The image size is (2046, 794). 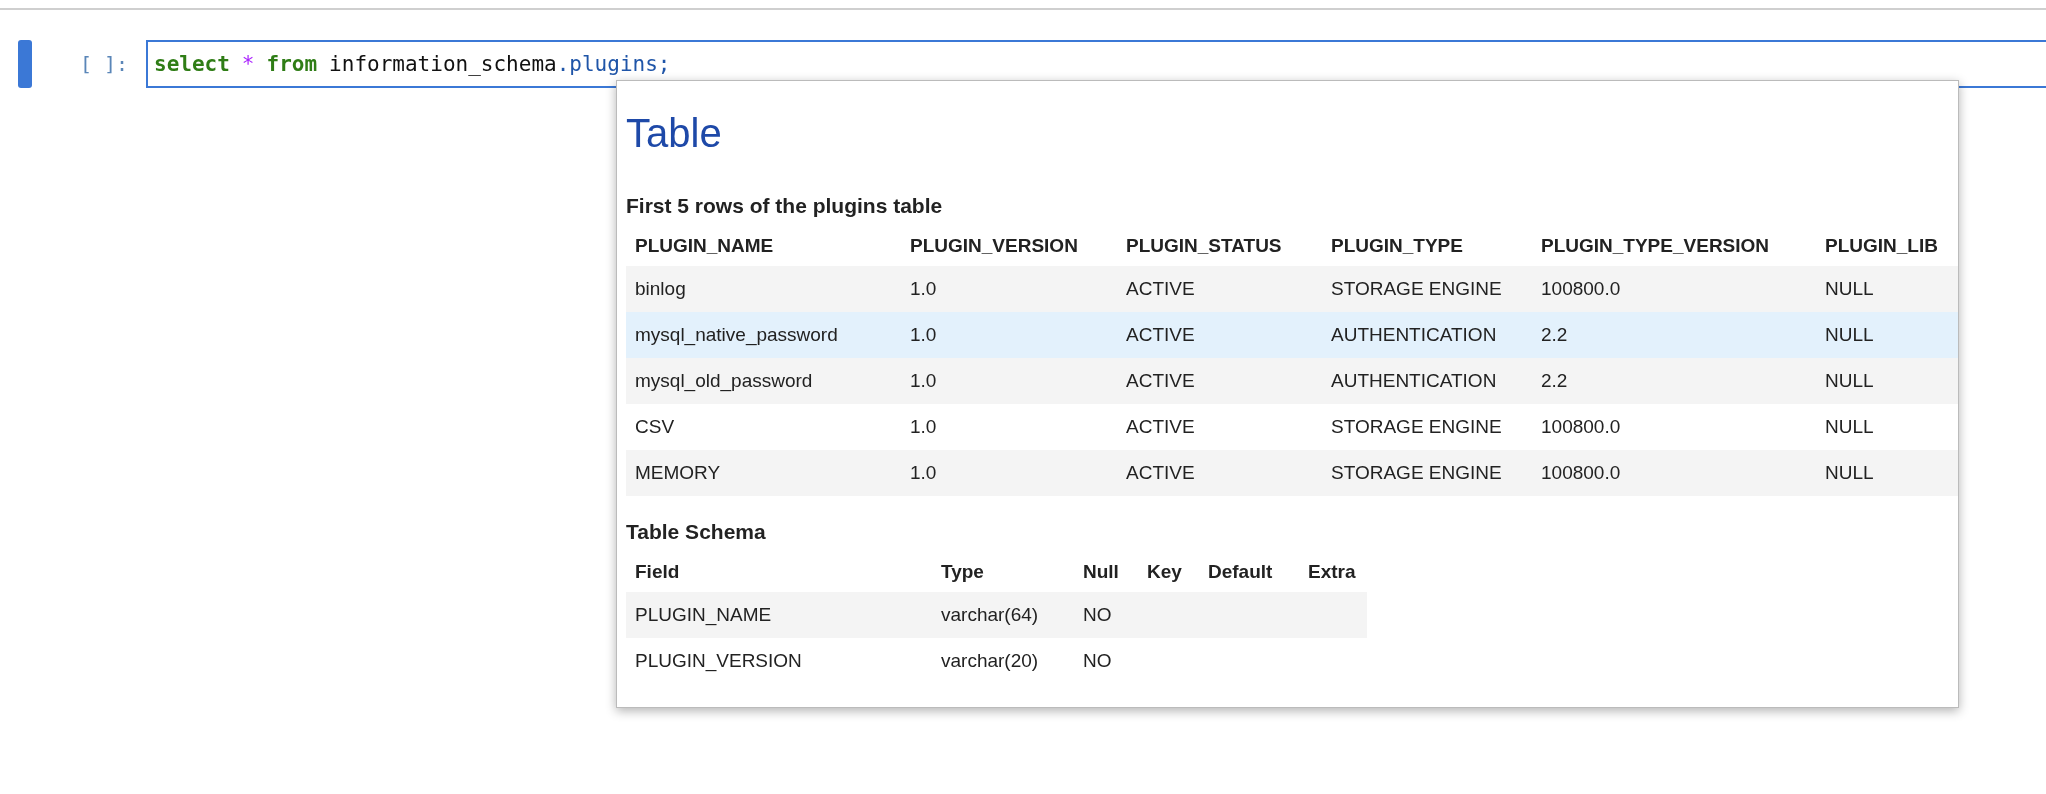 I want to click on table-cell-text: mysql_old_password, so click(x=724, y=381).